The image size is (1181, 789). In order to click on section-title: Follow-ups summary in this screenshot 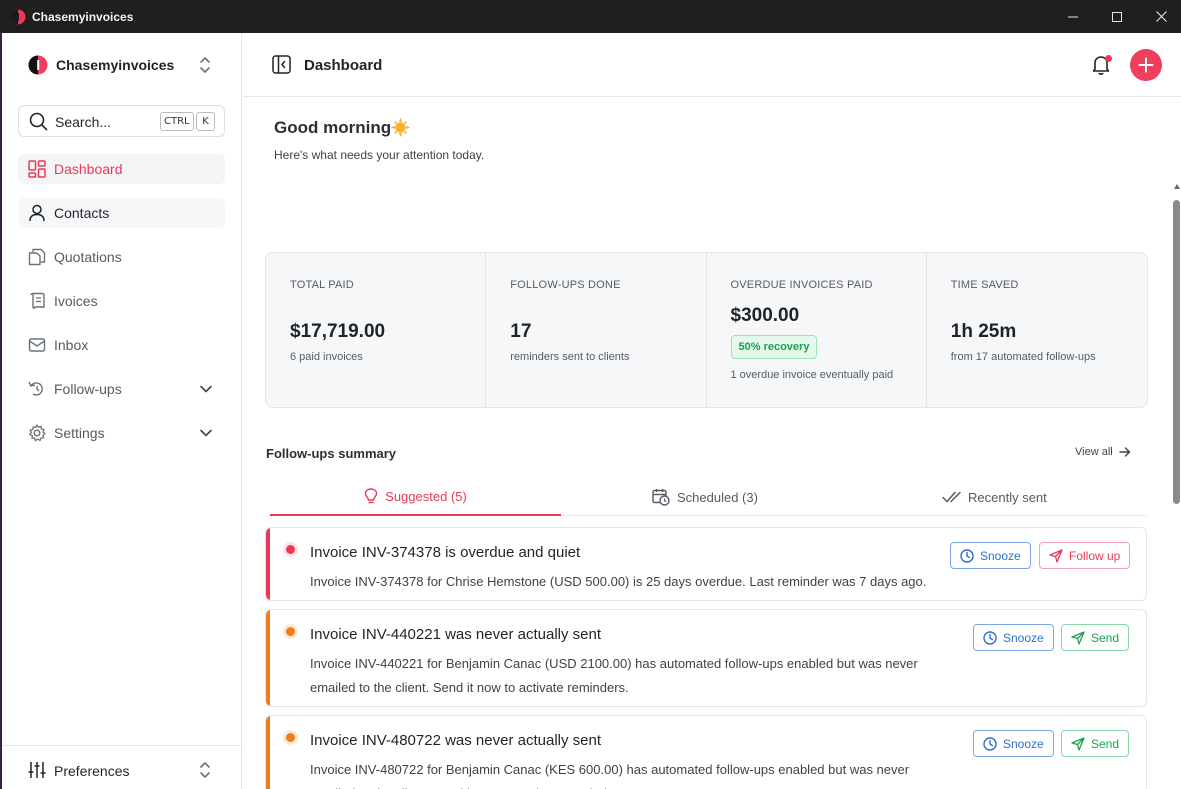, I will do `click(331, 453)`.